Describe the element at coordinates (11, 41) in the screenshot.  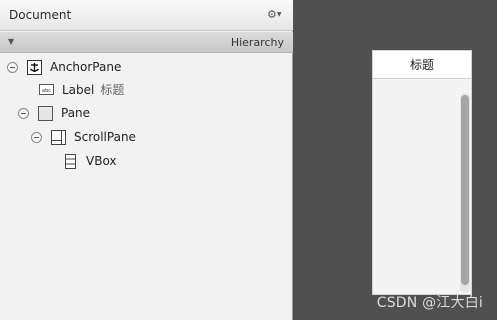
I see `collapse-arrow-icon: ▼` at that location.